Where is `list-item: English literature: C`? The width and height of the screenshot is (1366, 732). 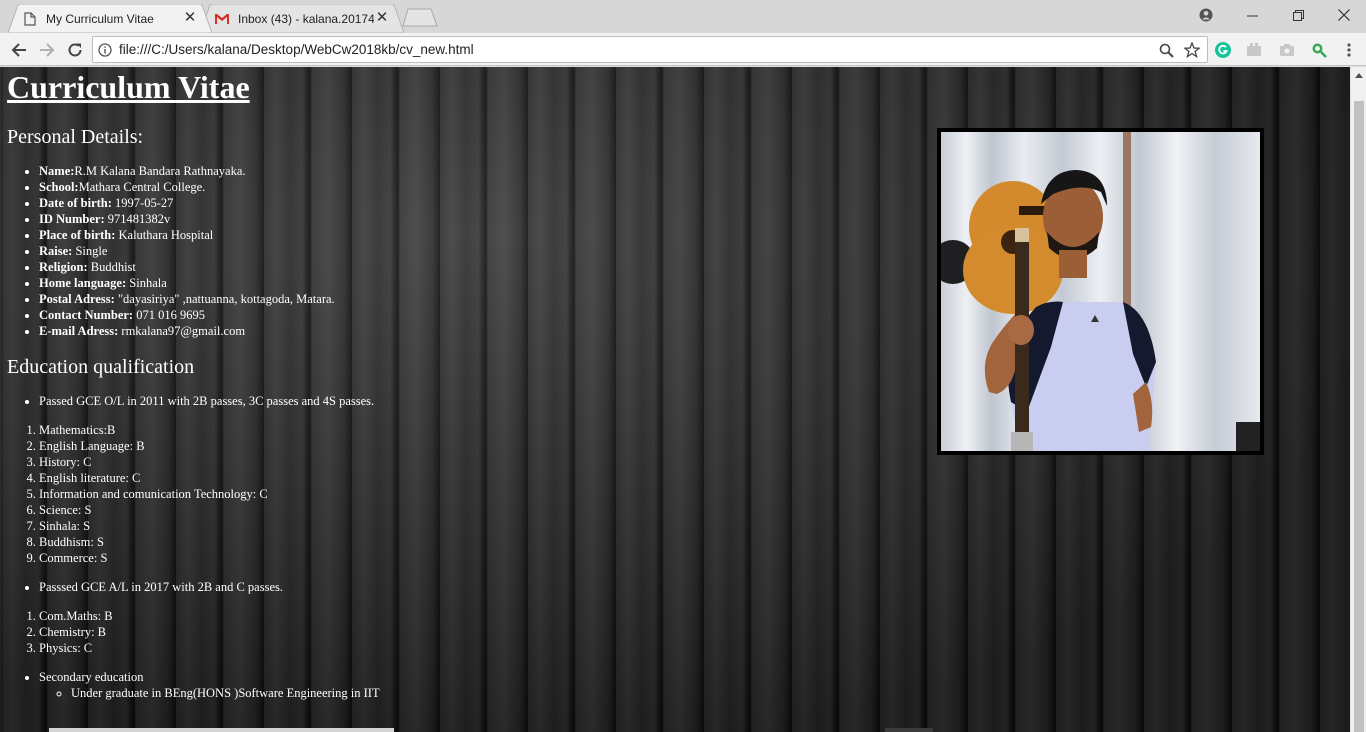
list-item: English literature: C is located at coordinates (694, 478).